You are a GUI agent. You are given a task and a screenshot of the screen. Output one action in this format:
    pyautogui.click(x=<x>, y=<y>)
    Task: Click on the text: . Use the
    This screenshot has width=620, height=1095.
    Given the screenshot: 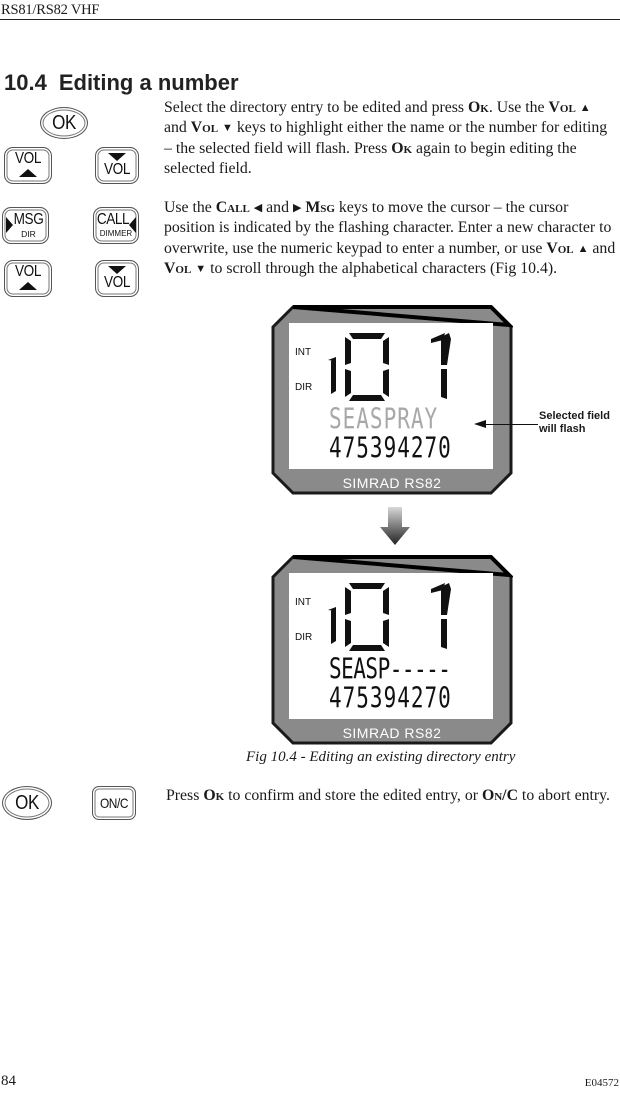 What is the action you would take?
    pyautogui.click(x=518, y=107)
    